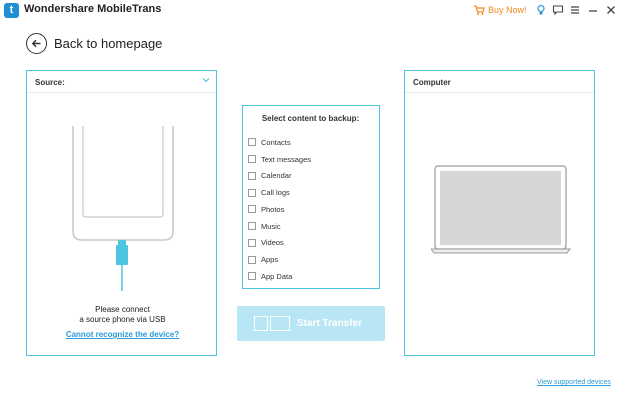 This screenshot has height=397, width=623. Describe the element at coordinates (541, 10) in the screenshot. I see `lightbulb-icon` at that location.